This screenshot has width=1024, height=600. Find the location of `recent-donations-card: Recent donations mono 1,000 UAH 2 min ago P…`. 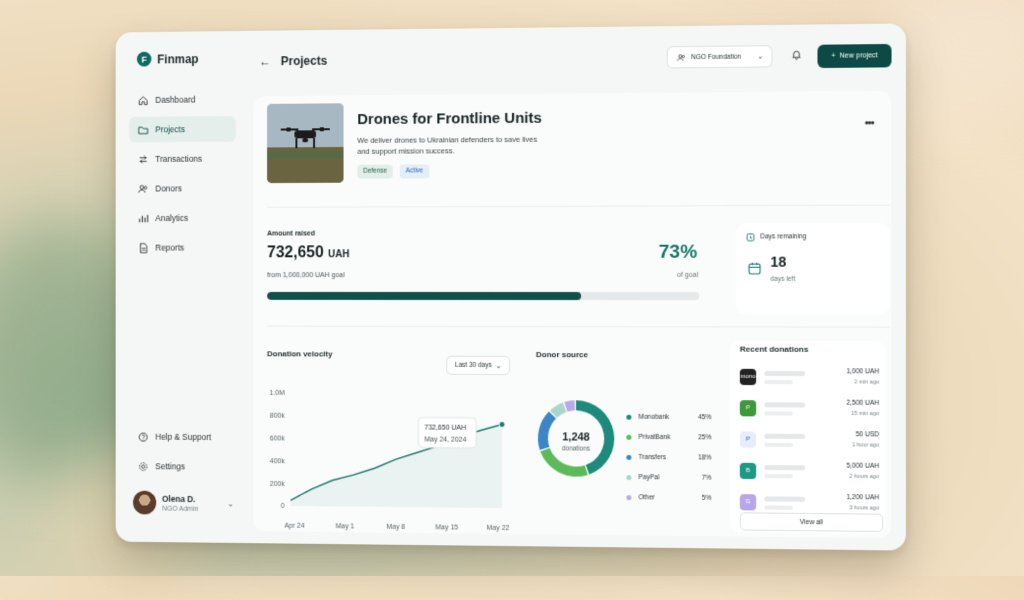

recent-donations-card: Recent donations mono 1,000 UAH 2 min ago P… is located at coordinates (808, 438).